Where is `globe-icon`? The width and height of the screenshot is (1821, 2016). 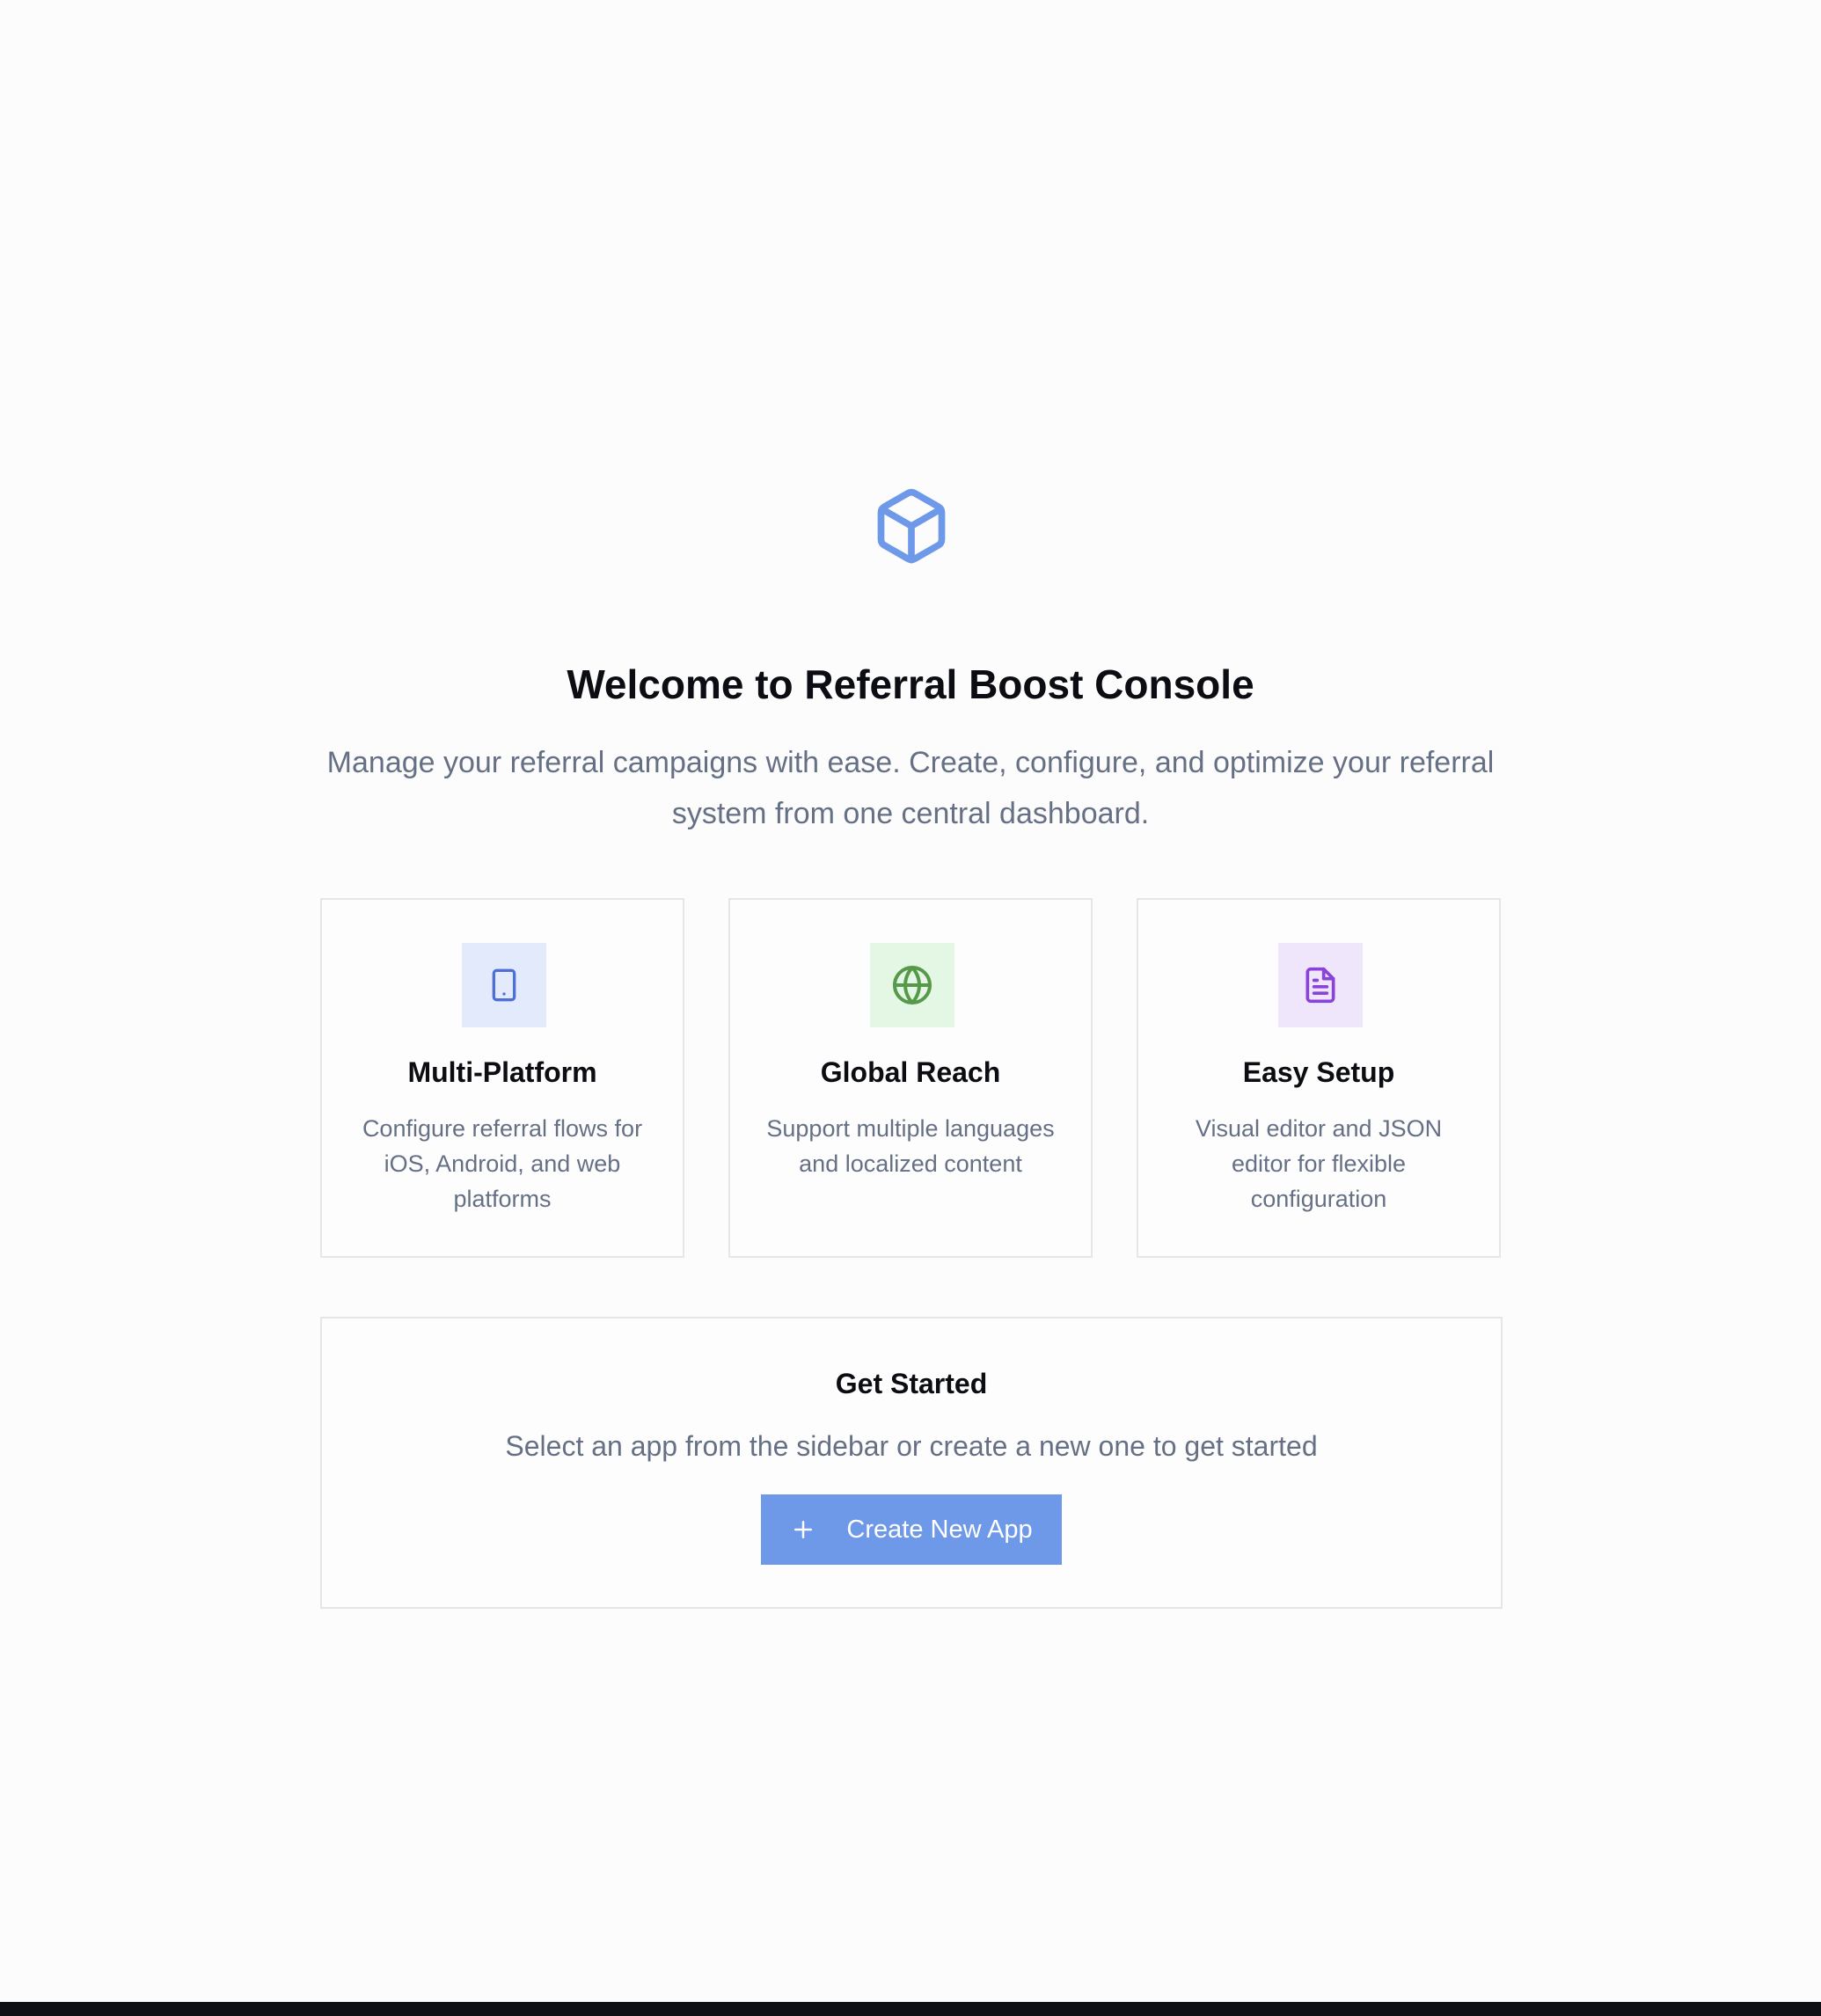 globe-icon is located at coordinates (912, 985).